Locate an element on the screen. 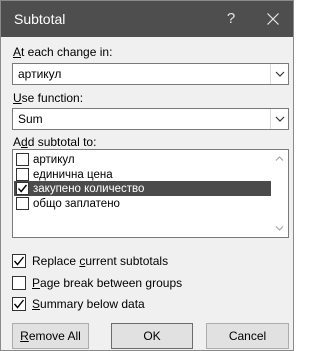 This screenshot has height=351, width=320. summary-below-option: Summary below data is located at coordinates (78, 304).